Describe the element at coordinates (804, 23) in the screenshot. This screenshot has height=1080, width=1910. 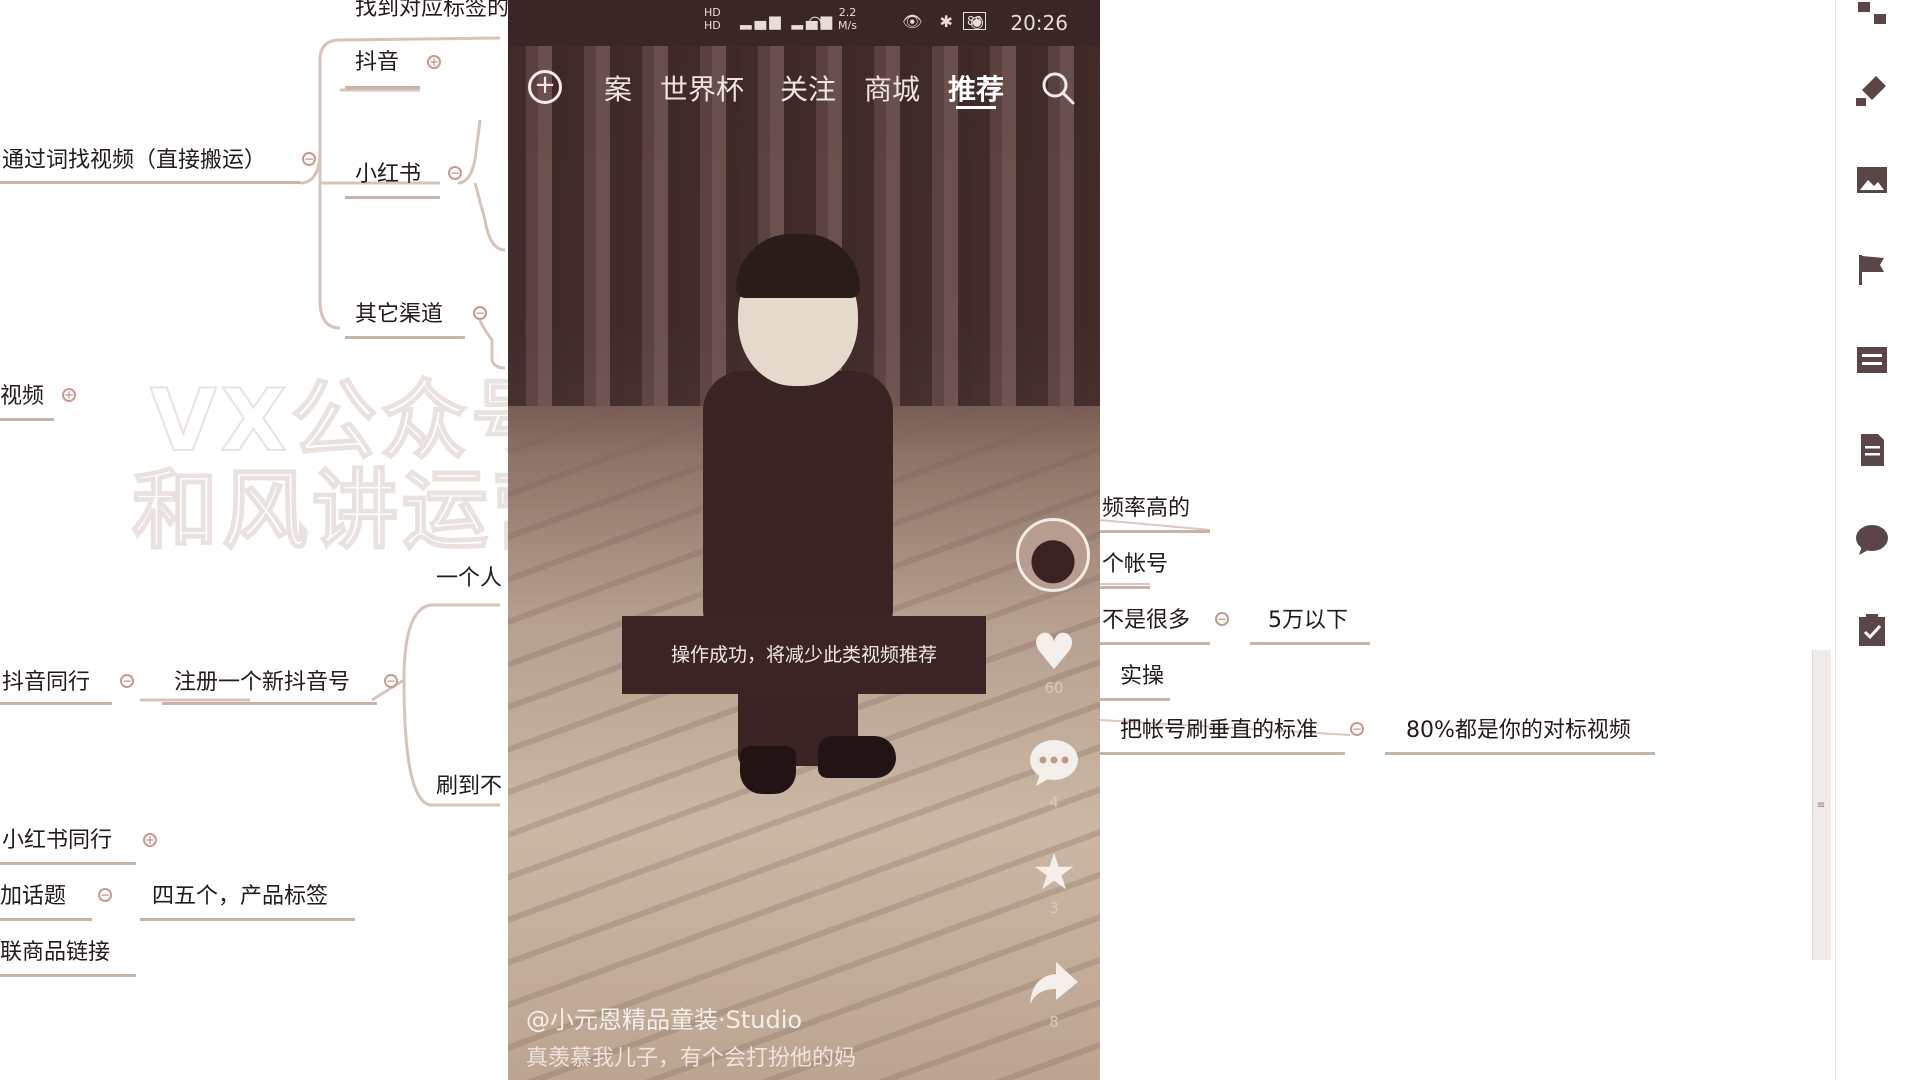
I see `status-bar: HD HD ▂▄▆ ▂▄▆ ◠ 2.2 M/s 👁 ✱ ◉ 88 20:26` at that location.